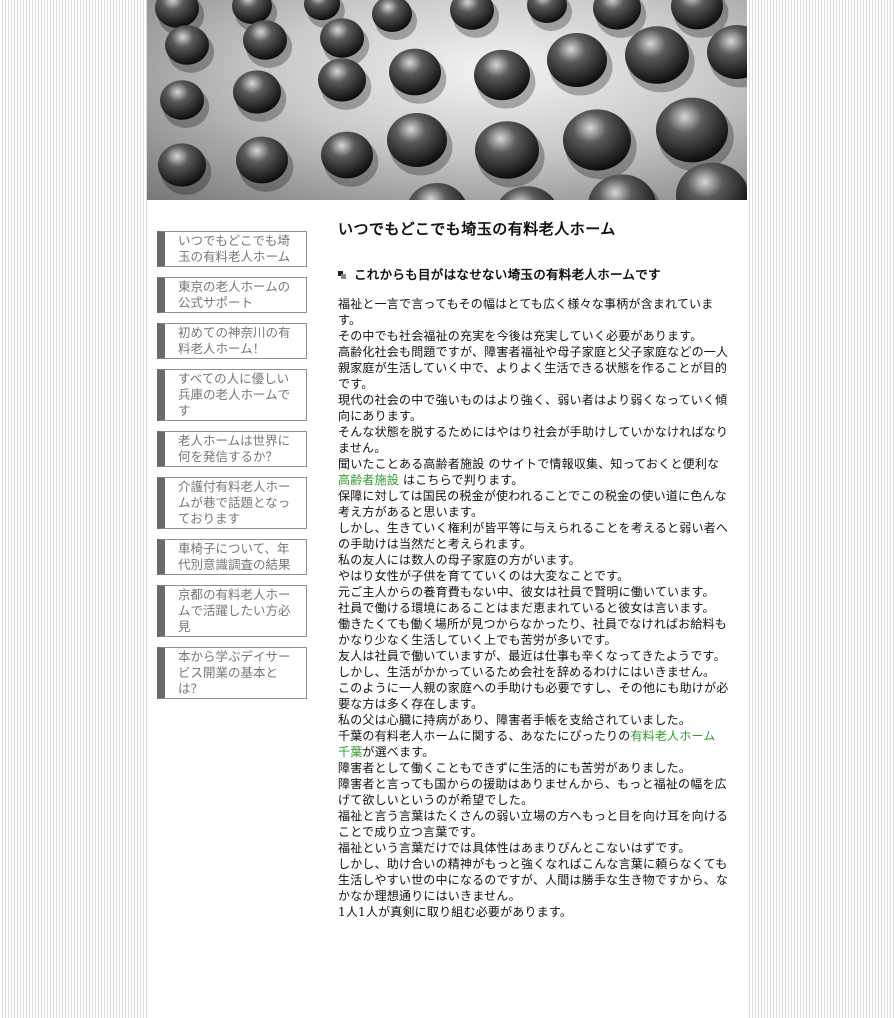 The height and width of the screenshot is (1018, 894). Describe the element at coordinates (532, 656) in the screenshot. I see `paragraph: 友人は社員で働いていますが、最近は仕事も辛くなってきたようです。` at that location.